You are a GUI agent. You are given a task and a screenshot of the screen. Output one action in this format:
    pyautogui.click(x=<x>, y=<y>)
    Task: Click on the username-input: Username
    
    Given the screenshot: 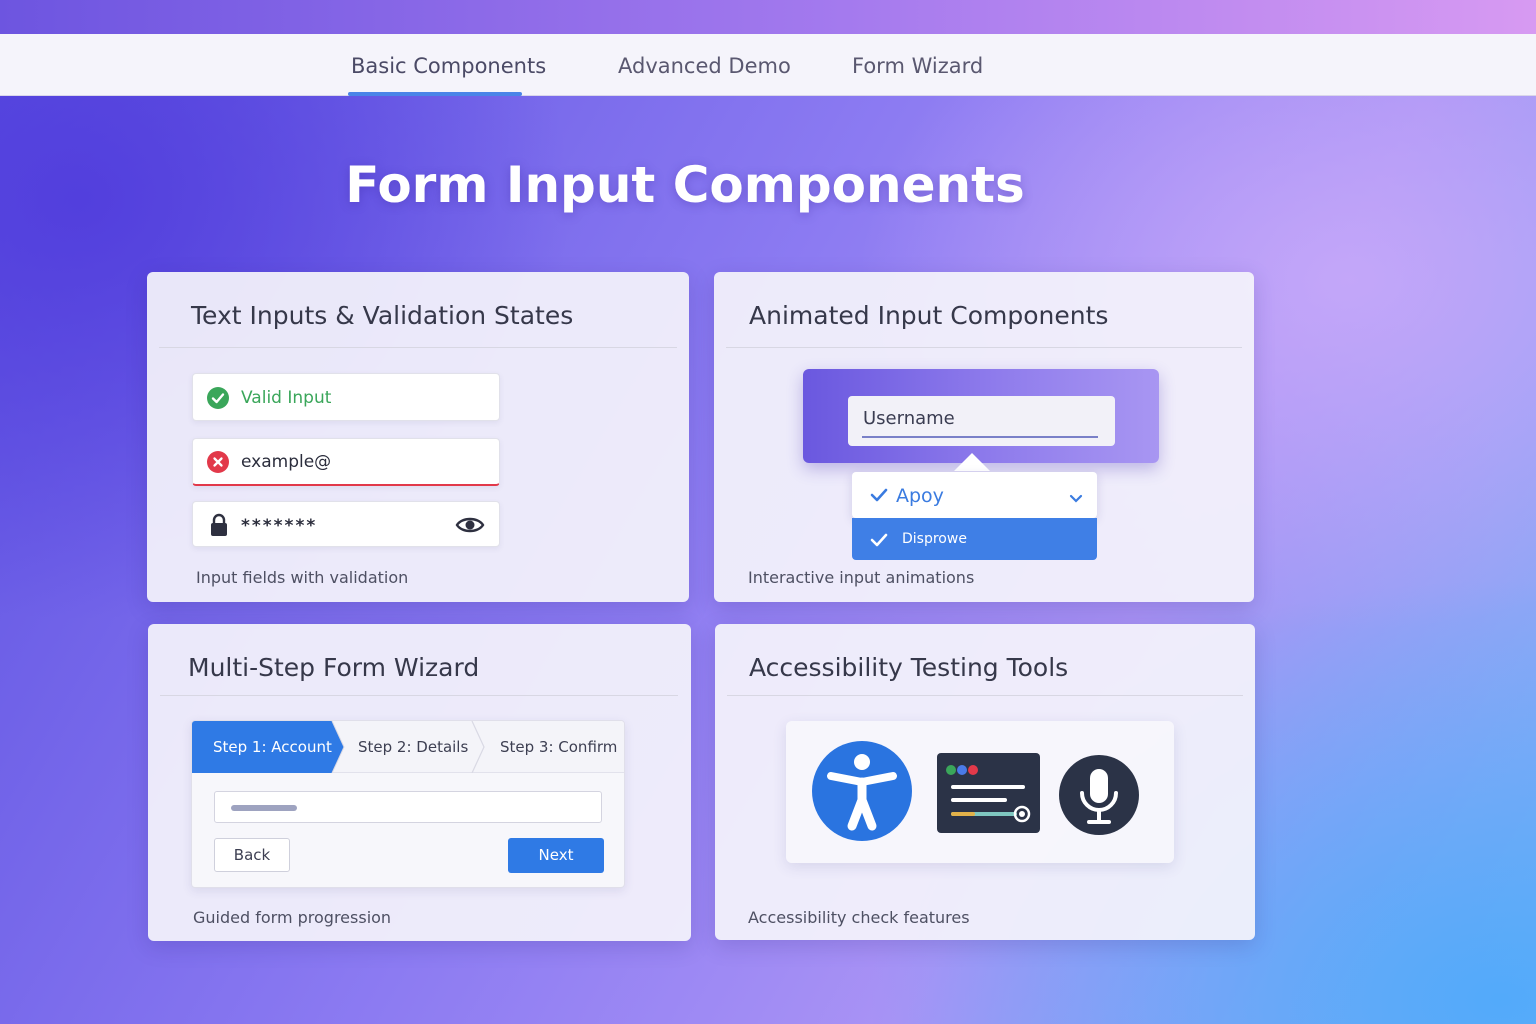 What is the action you would take?
    pyautogui.click(x=981, y=421)
    